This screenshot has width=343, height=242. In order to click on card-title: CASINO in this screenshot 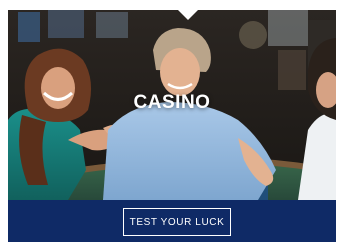, I will do `click(172, 102)`.